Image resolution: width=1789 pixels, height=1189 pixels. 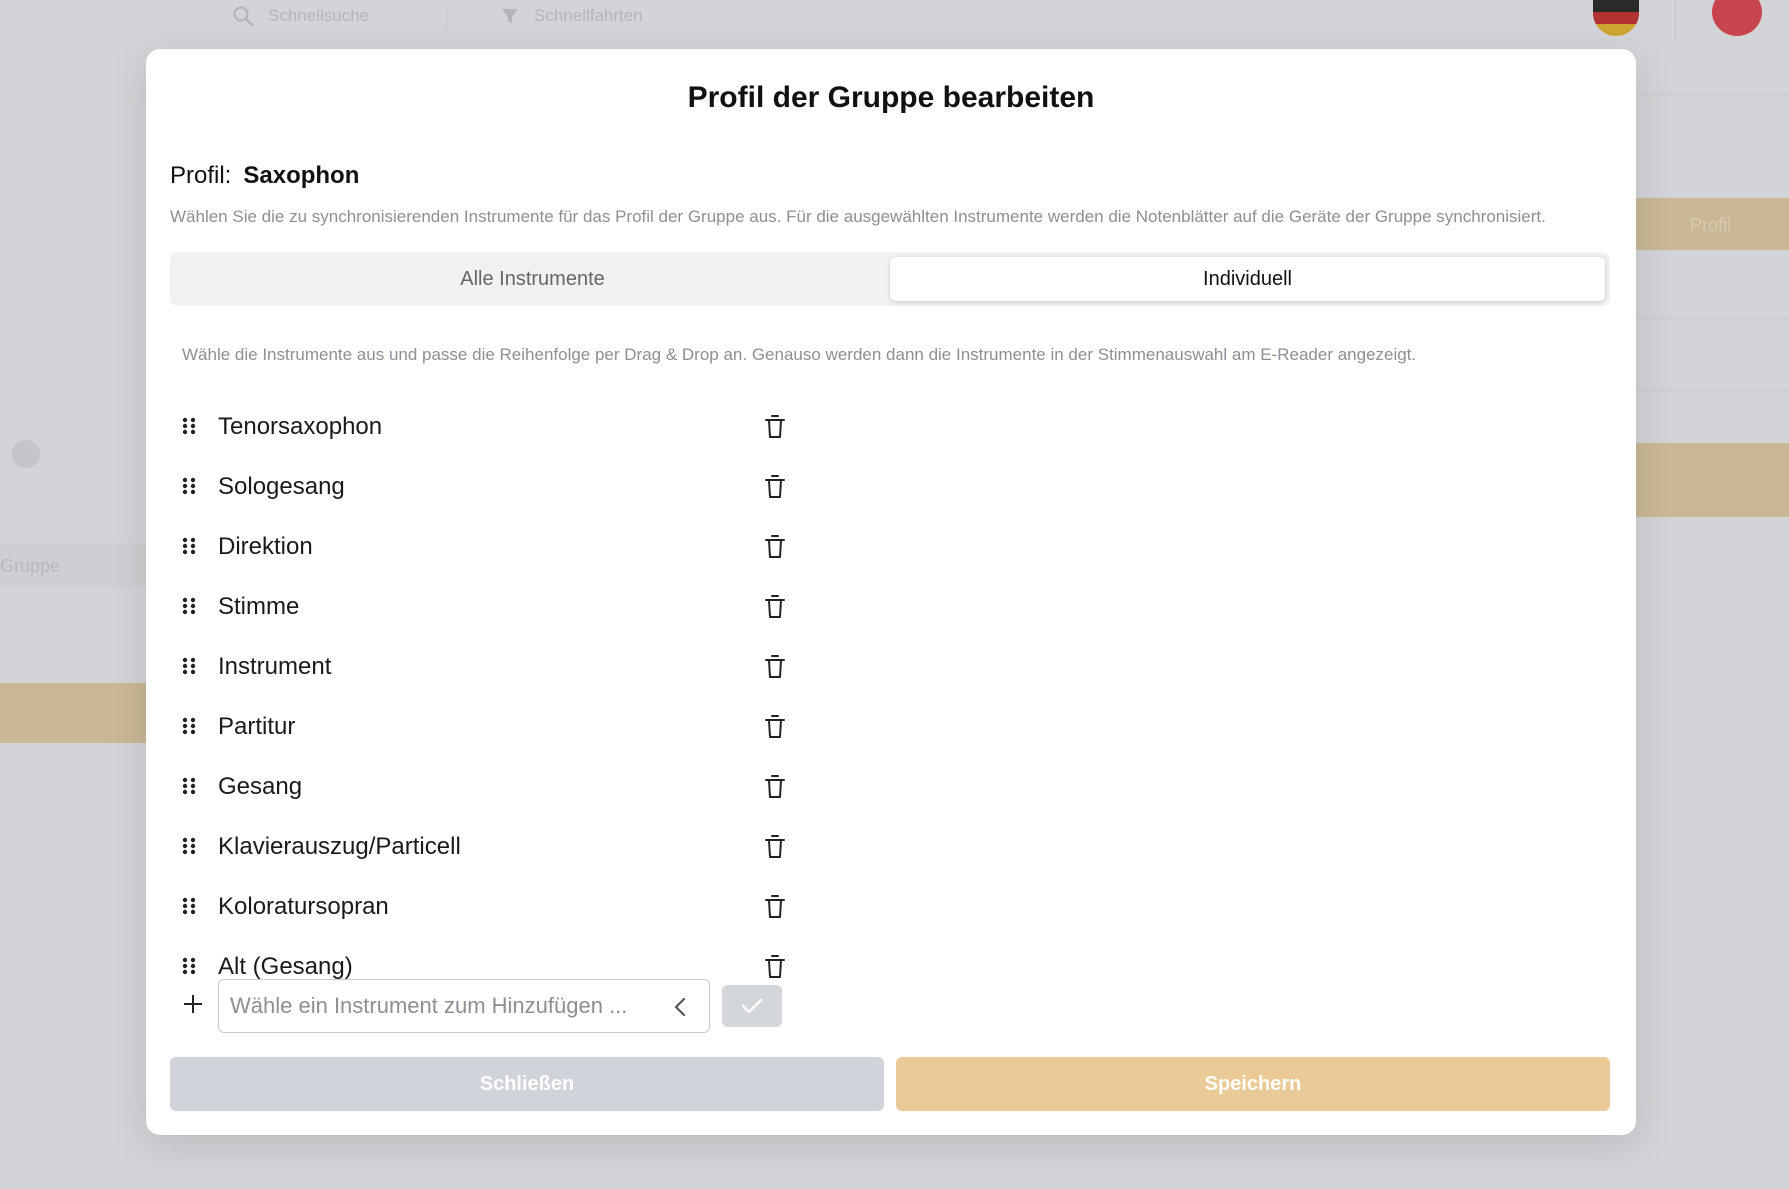 What do you see at coordinates (260, 786) in the screenshot?
I see `instrument-name: Gesang` at bounding box center [260, 786].